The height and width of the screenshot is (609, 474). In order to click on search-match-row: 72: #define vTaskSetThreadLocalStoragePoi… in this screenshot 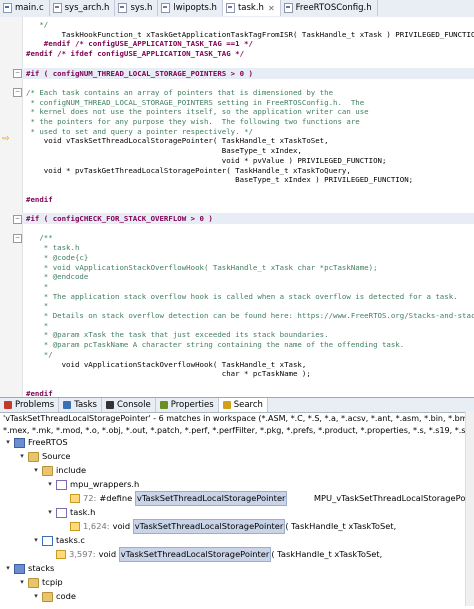, I will do `click(263, 498)`.